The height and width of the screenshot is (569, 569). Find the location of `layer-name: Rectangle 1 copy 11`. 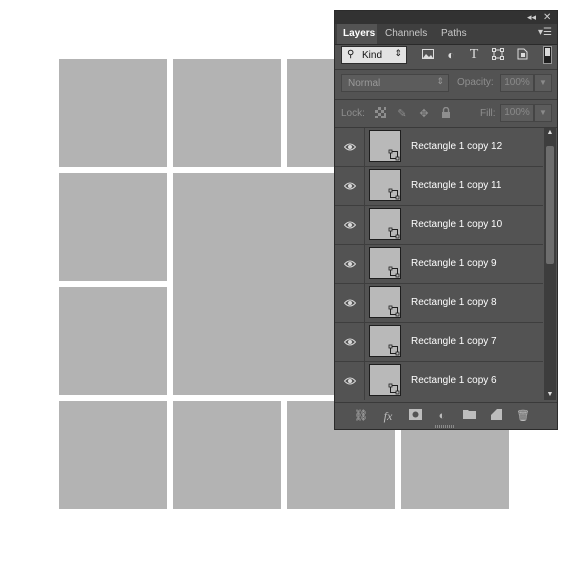

layer-name: Rectangle 1 copy 11 is located at coordinates (456, 185).